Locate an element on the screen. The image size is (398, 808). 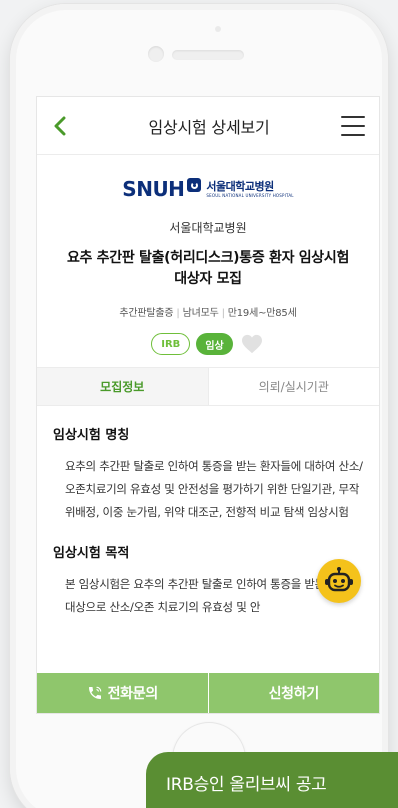
apply-label: 신청하기 is located at coordinates (294, 694).